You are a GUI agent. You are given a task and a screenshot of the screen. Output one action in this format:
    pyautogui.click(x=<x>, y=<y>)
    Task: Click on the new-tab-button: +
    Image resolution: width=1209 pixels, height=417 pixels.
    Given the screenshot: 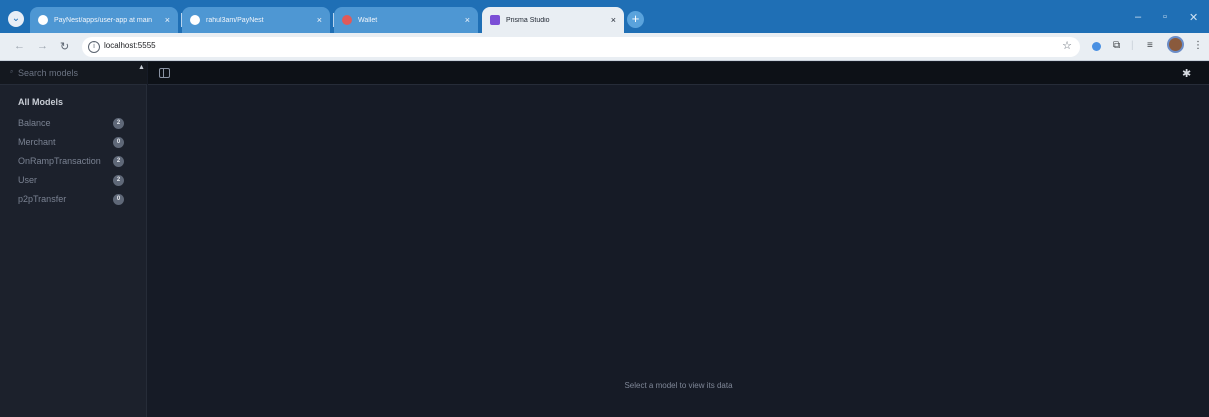 What is the action you would take?
    pyautogui.click(x=635, y=19)
    